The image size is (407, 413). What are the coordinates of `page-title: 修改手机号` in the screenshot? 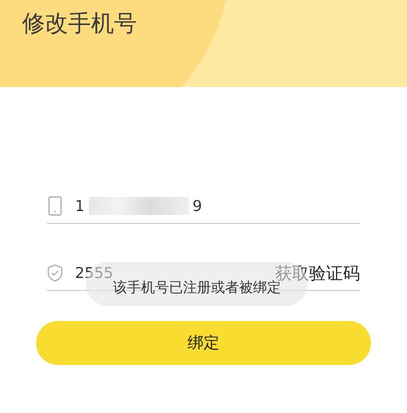 It's located at (79, 24).